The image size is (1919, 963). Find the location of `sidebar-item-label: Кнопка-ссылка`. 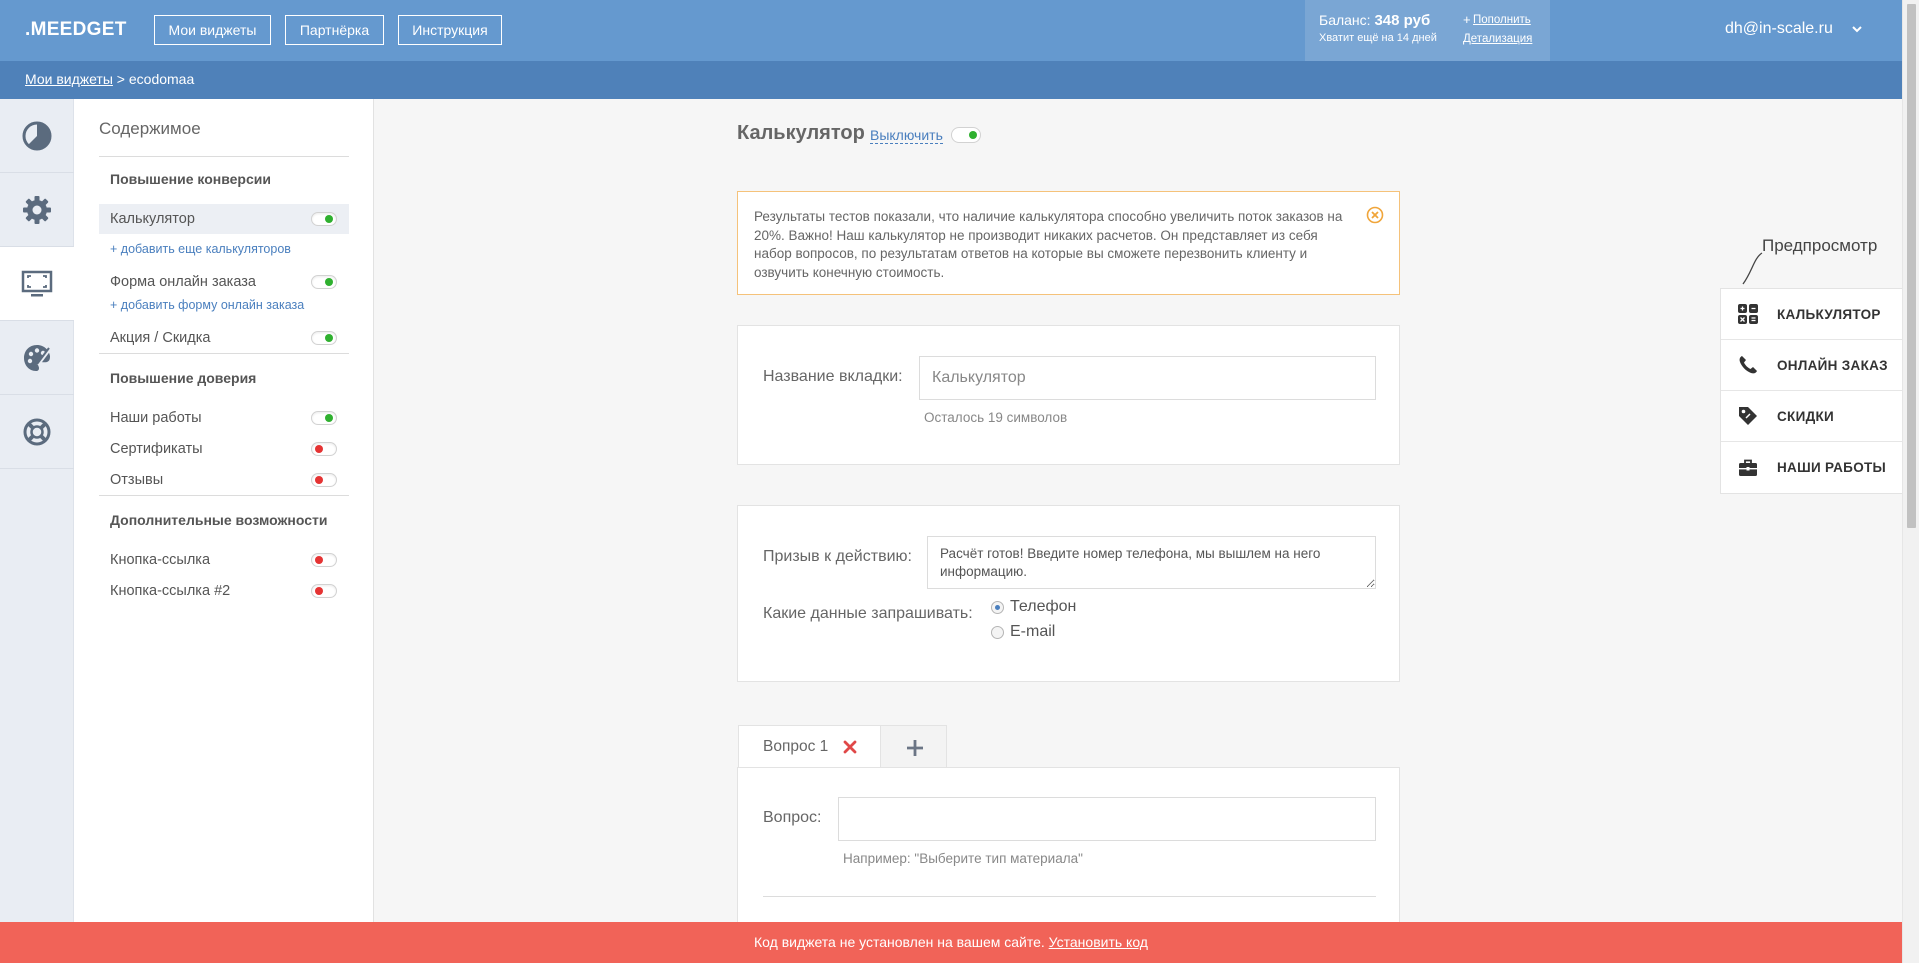

sidebar-item-label: Кнопка-ссылка is located at coordinates (160, 560).